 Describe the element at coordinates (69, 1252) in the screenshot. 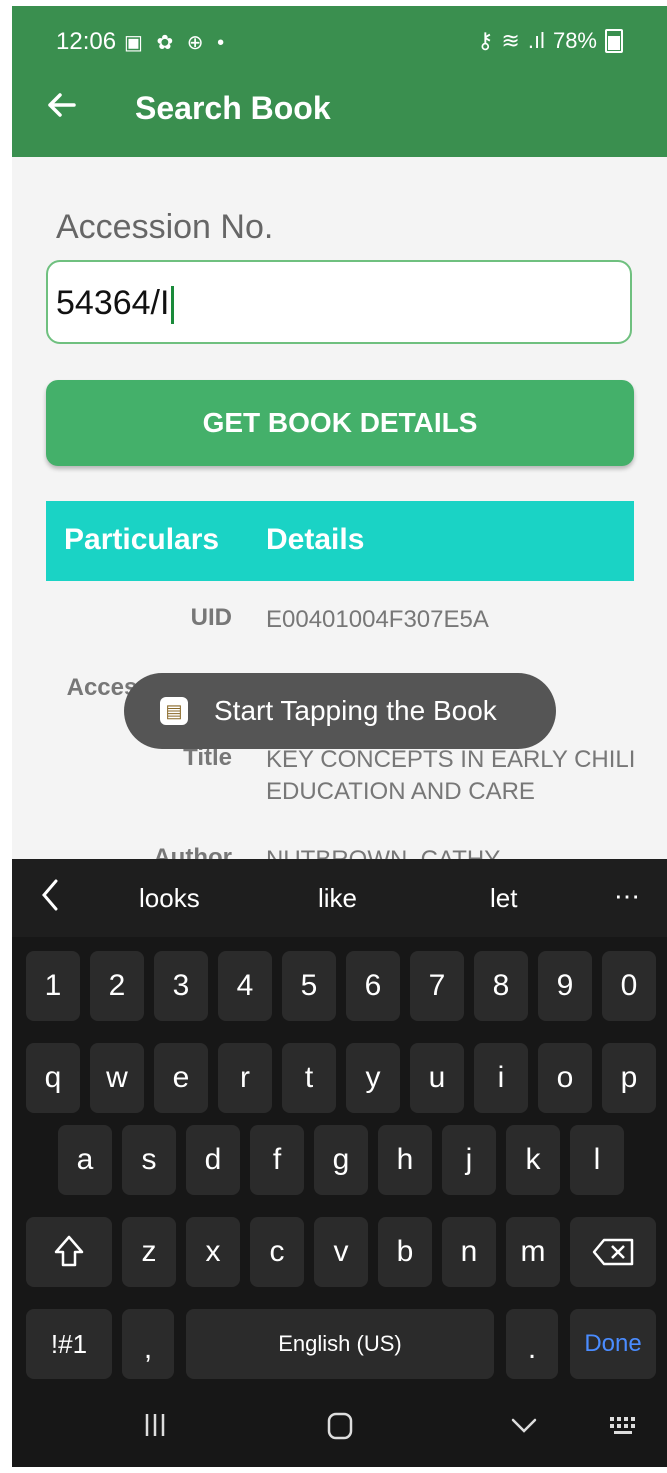

I see `shift-icon` at that location.